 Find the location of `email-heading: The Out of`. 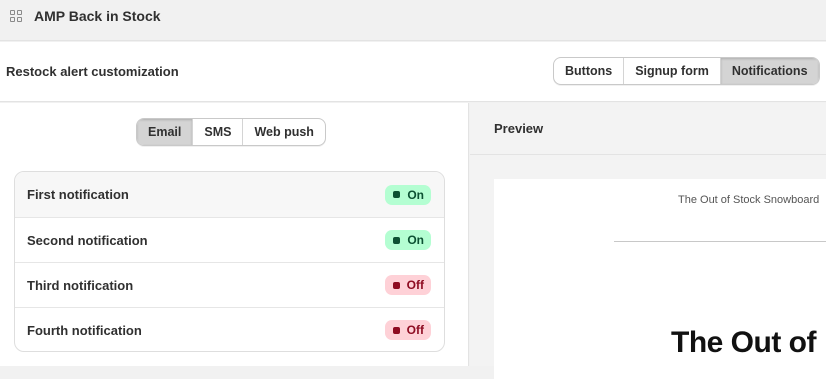

email-heading: The Out of is located at coordinates (743, 342).